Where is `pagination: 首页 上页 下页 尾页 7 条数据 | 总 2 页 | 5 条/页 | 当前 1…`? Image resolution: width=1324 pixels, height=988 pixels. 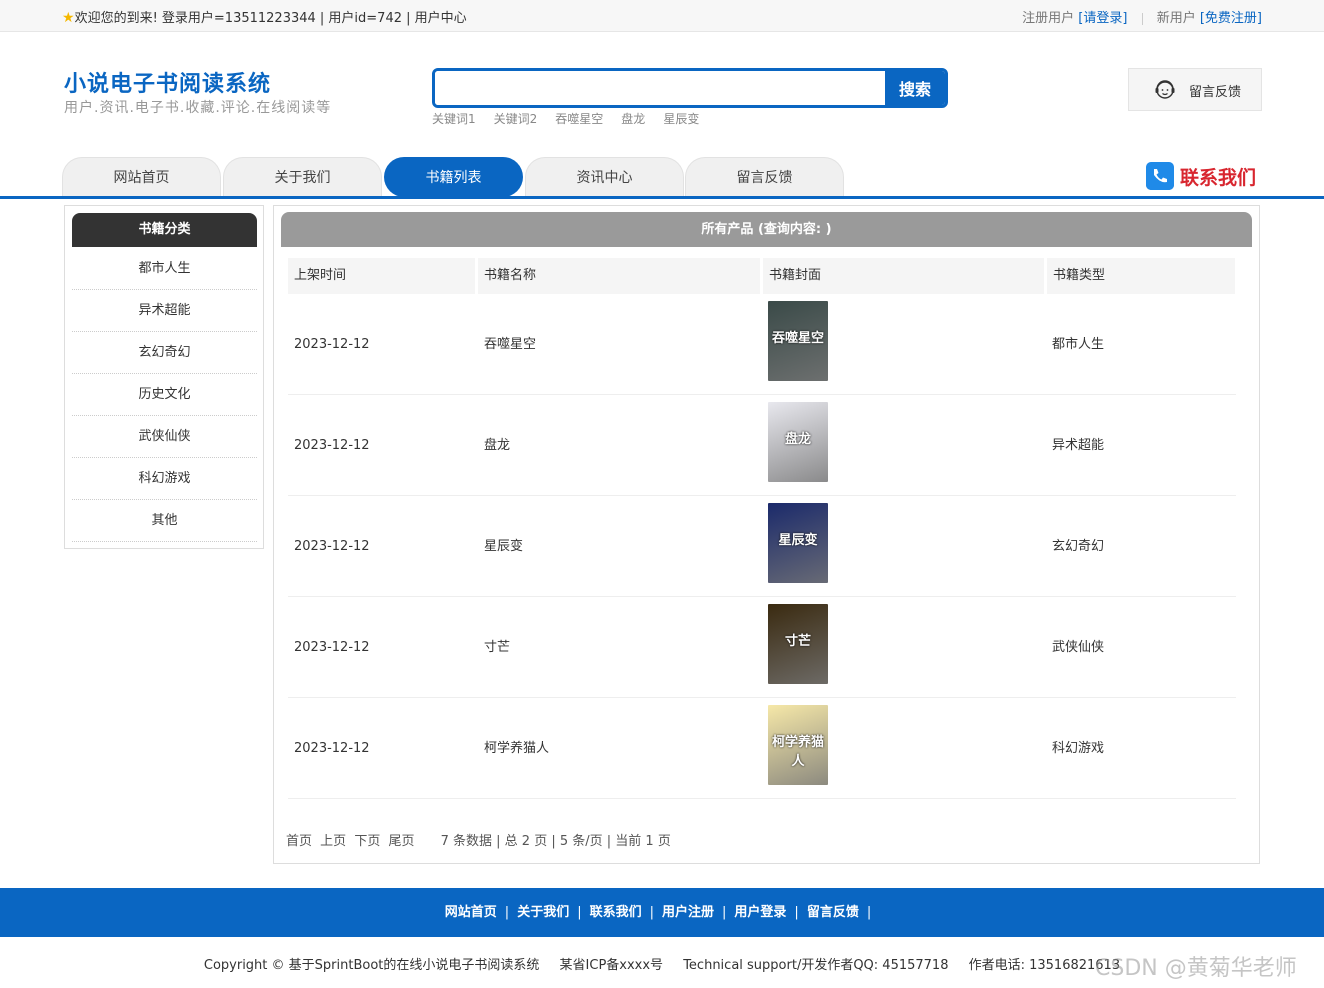 pagination: 首页 上页 下页 尾页 7 条数据 | 总 2 页 | 5 条/页 | 当前 1… is located at coordinates (478, 839).